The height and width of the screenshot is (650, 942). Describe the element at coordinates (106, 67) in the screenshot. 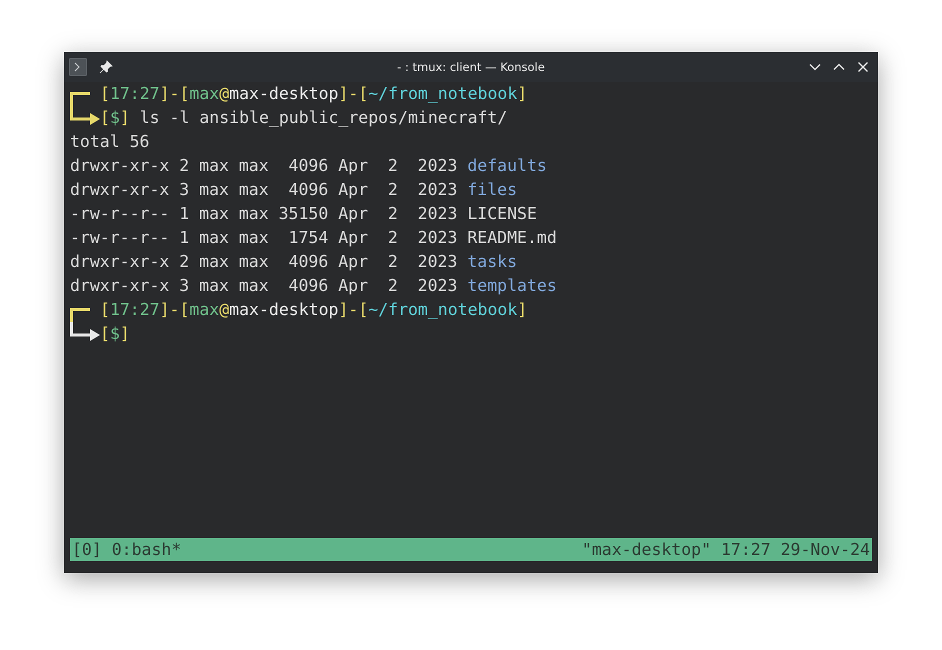

I see `pin-icon` at that location.